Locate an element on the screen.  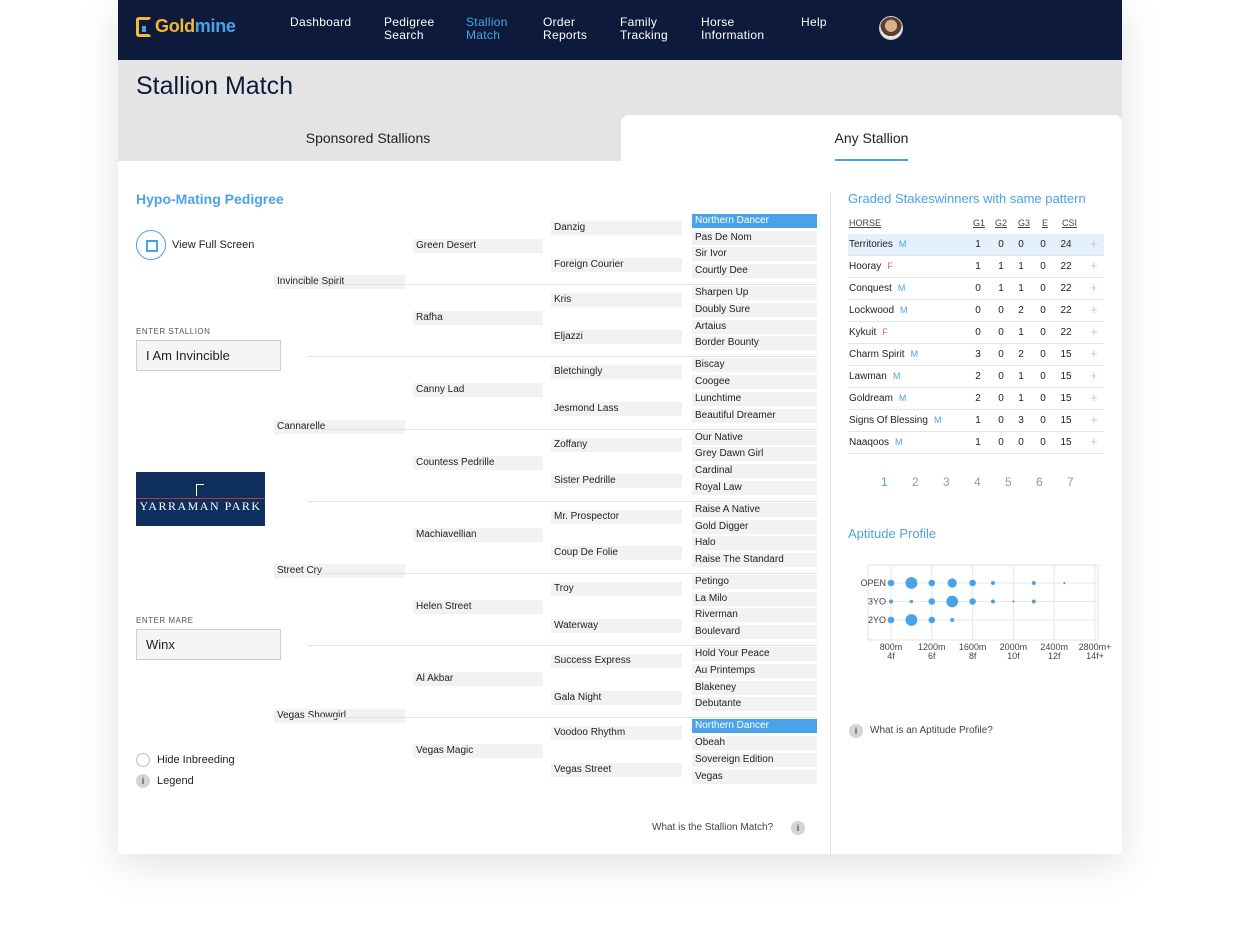
nav-order-reports: Order Reports is located at coordinates (565, 29).